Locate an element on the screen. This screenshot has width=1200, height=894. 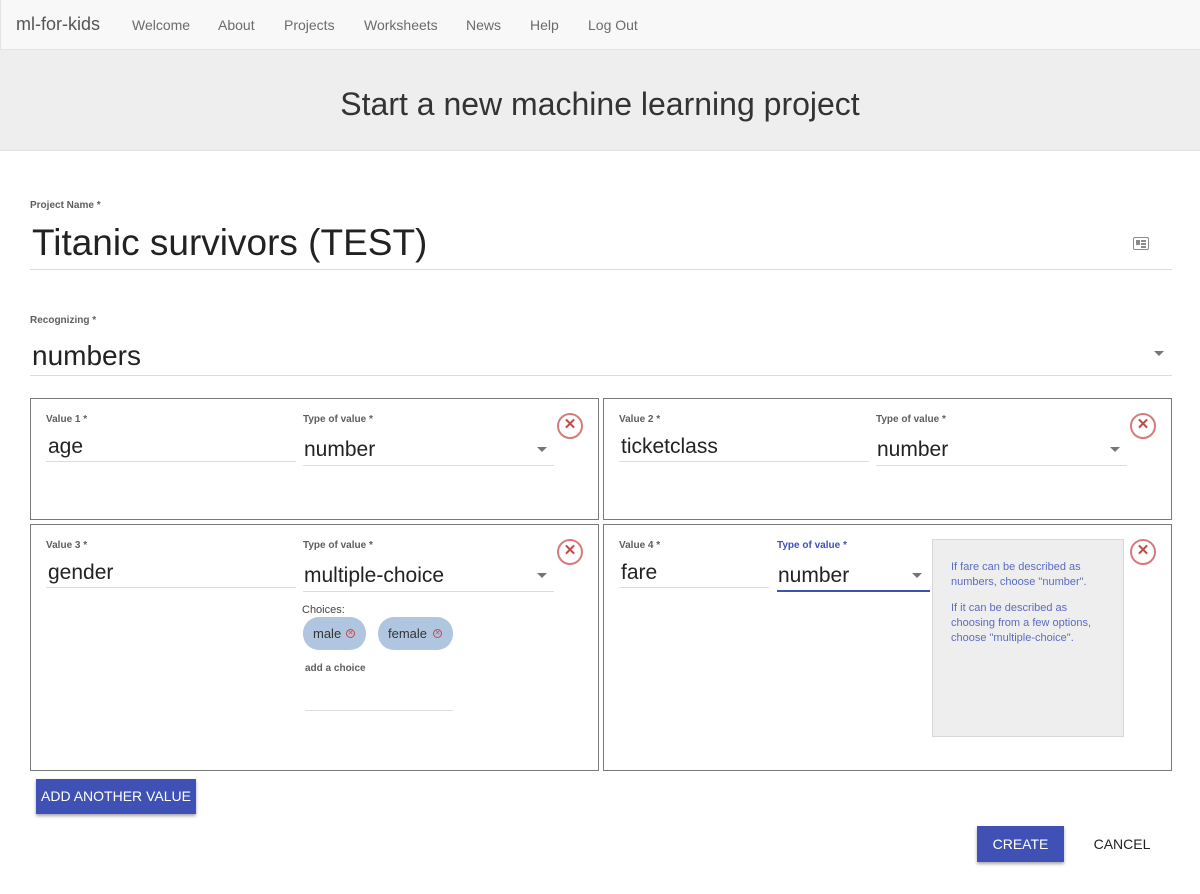
value-3-label-text: Value 3 is located at coordinates (63, 545).